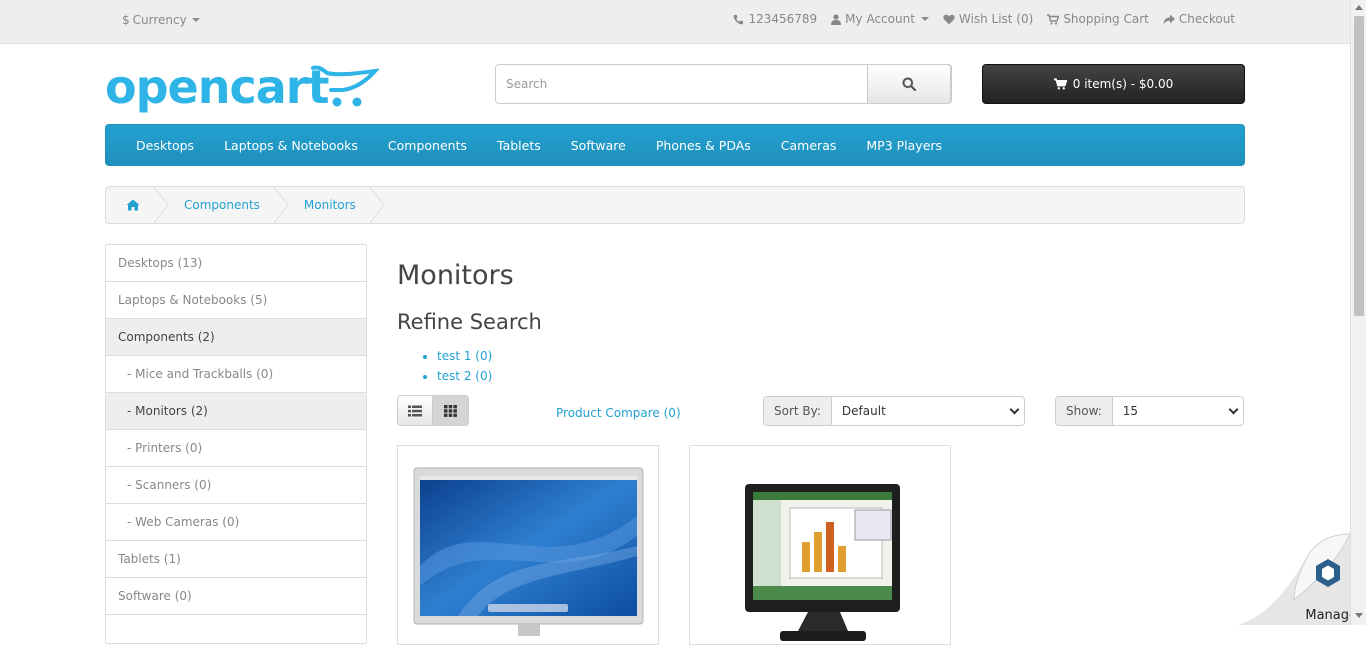  I want to click on search-icon, so click(909, 84).